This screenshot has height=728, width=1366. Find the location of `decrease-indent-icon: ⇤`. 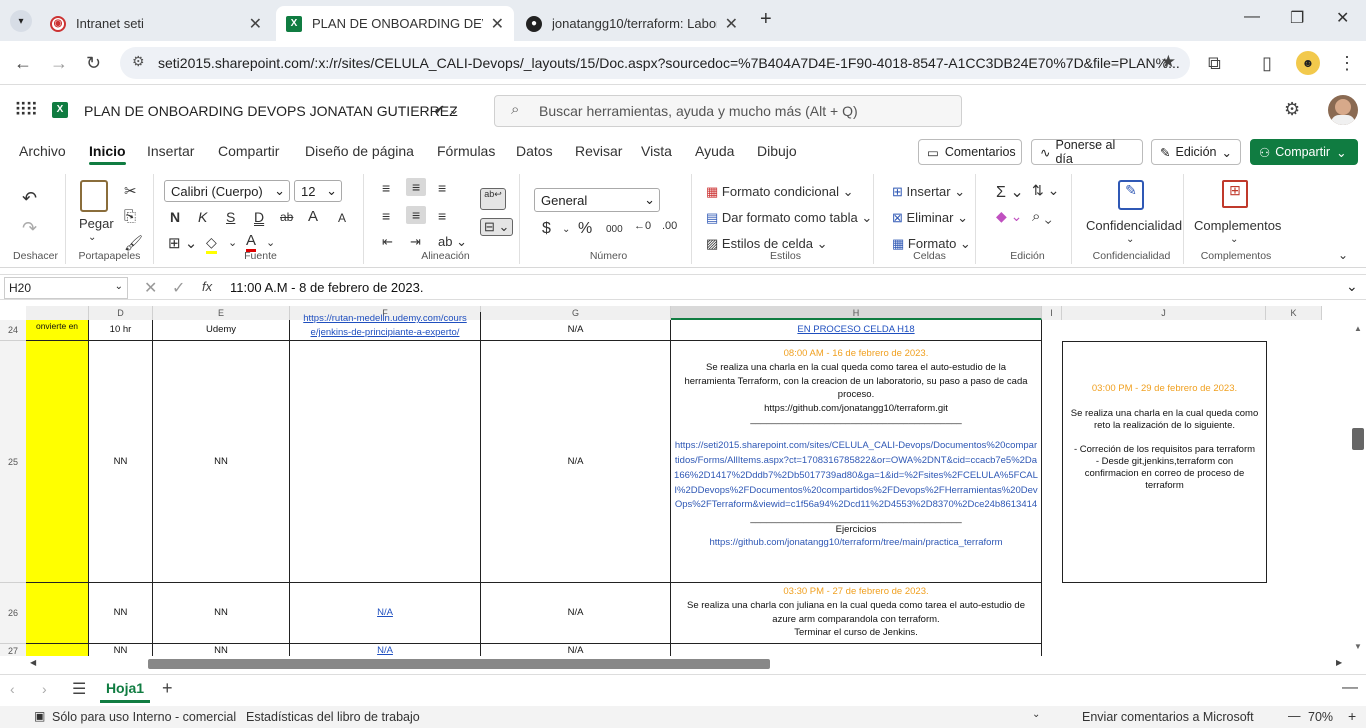

decrease-indent-icon: ⇤ is located at coordinates (387, 242).